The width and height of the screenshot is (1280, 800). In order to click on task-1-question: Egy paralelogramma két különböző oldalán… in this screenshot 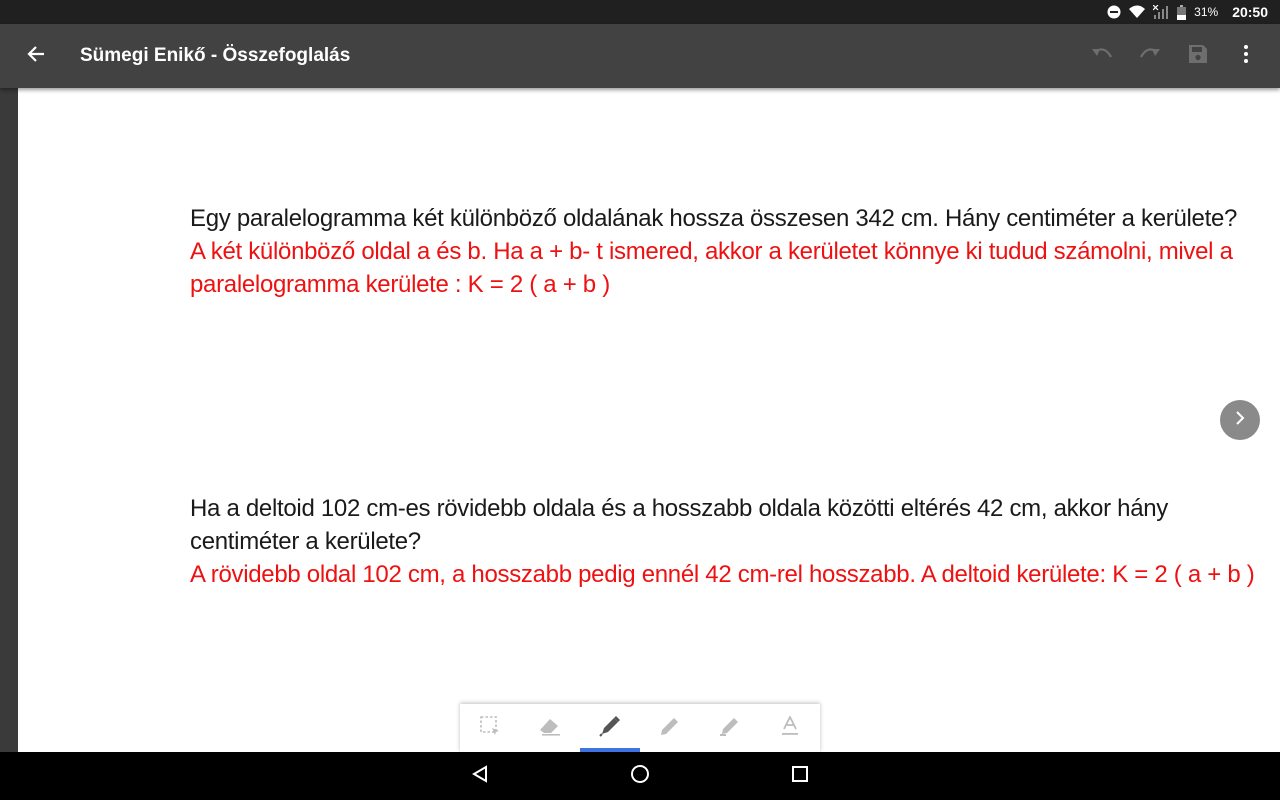, I will do `click(714, 218)`.